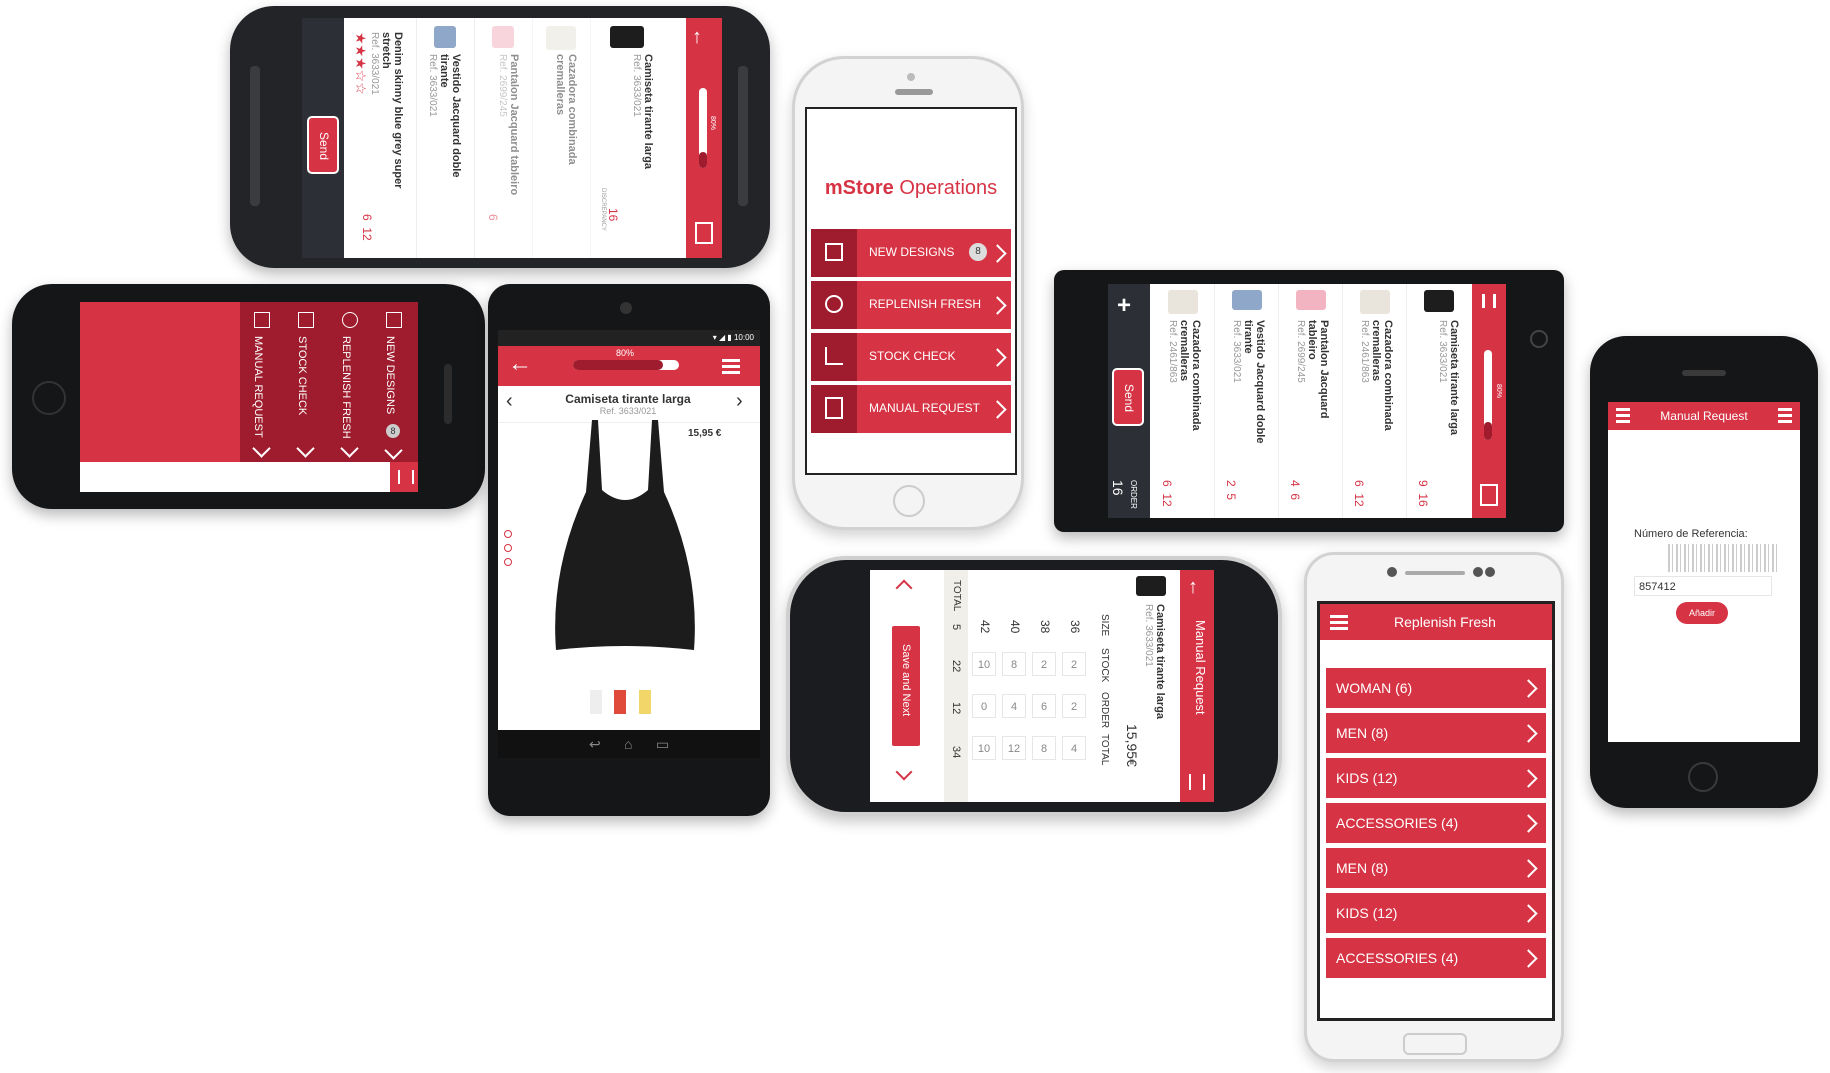  I want to click on total-cell: 4, so click(1074, 748).